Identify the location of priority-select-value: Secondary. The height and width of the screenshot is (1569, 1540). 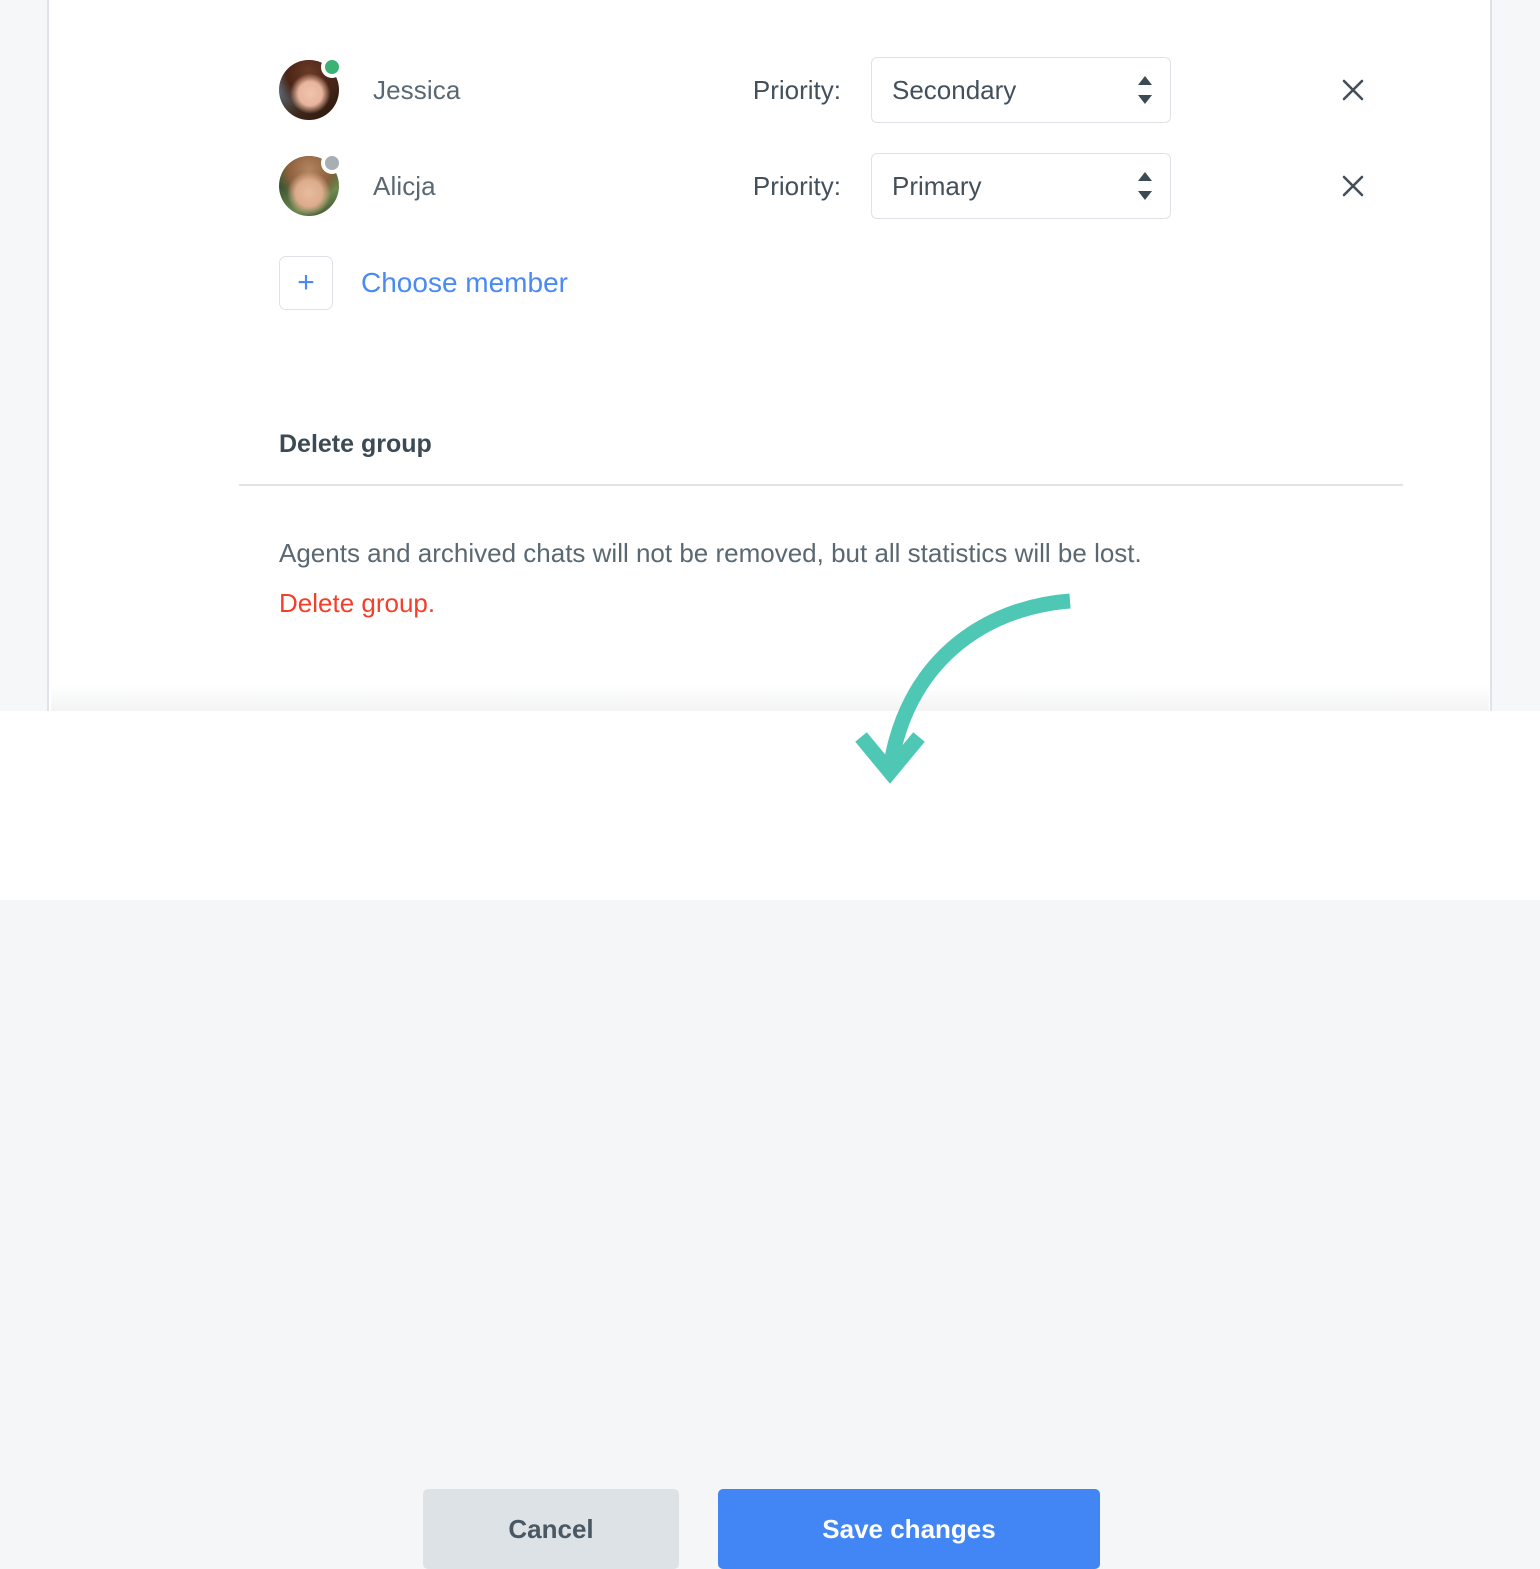
(954, 89).